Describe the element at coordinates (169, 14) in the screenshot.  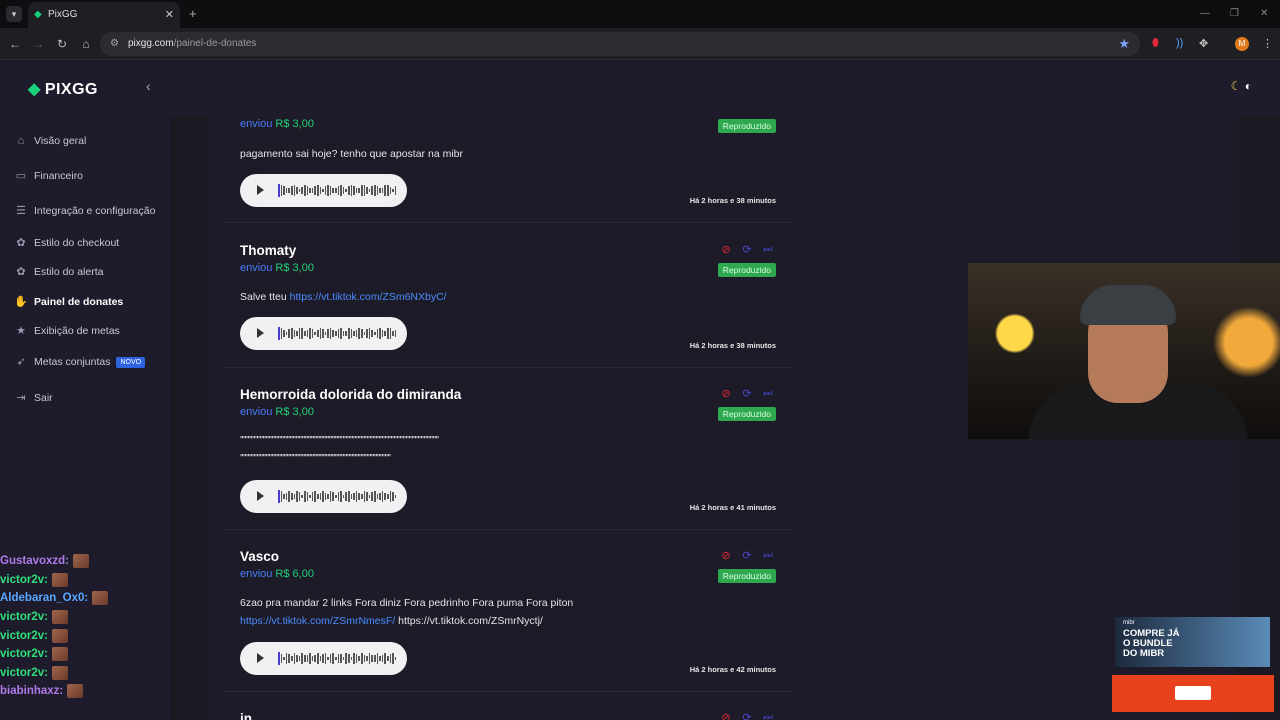
I see `close-tab-icon: ✕` at that location.